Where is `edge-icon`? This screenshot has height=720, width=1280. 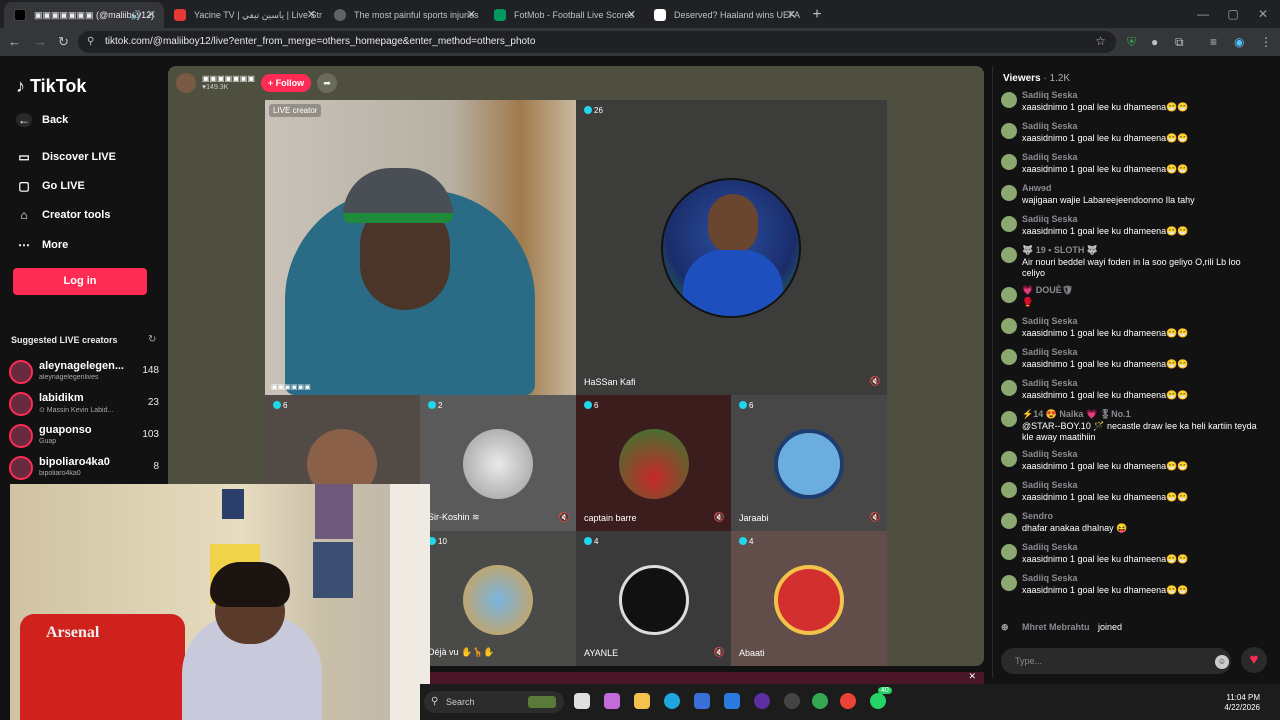
edge-icon is located at coordinates (672, 701).